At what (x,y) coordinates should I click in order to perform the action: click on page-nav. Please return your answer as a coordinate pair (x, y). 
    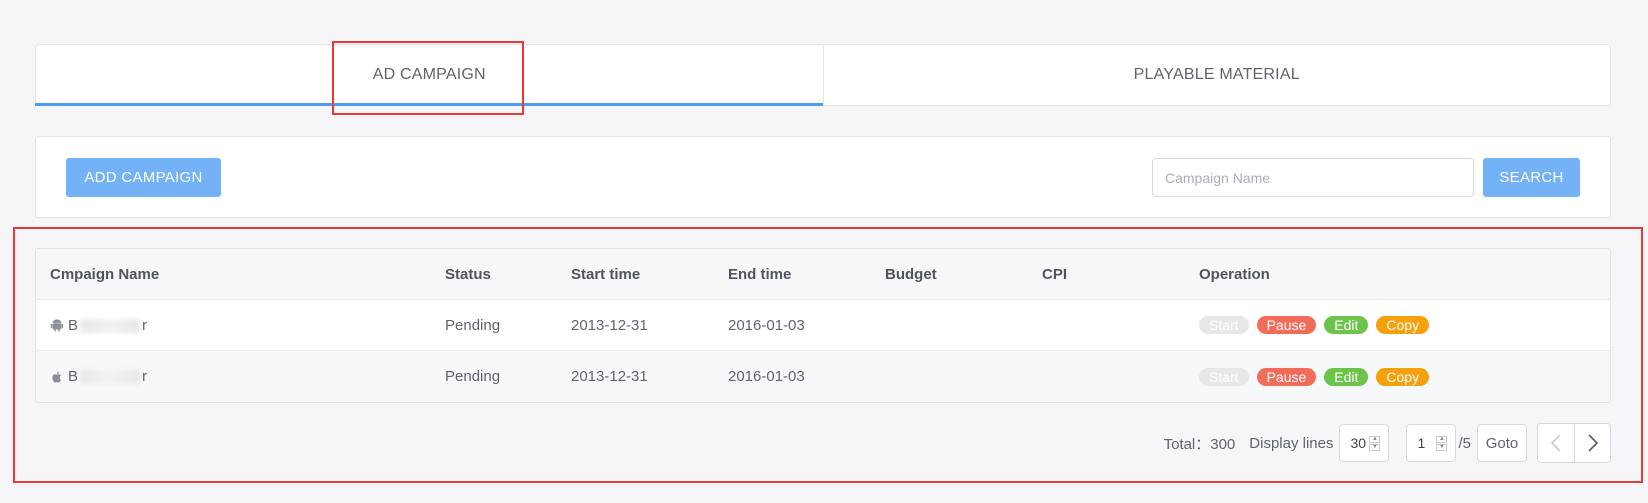
    Looking at the image, I should click on (1574, 443).